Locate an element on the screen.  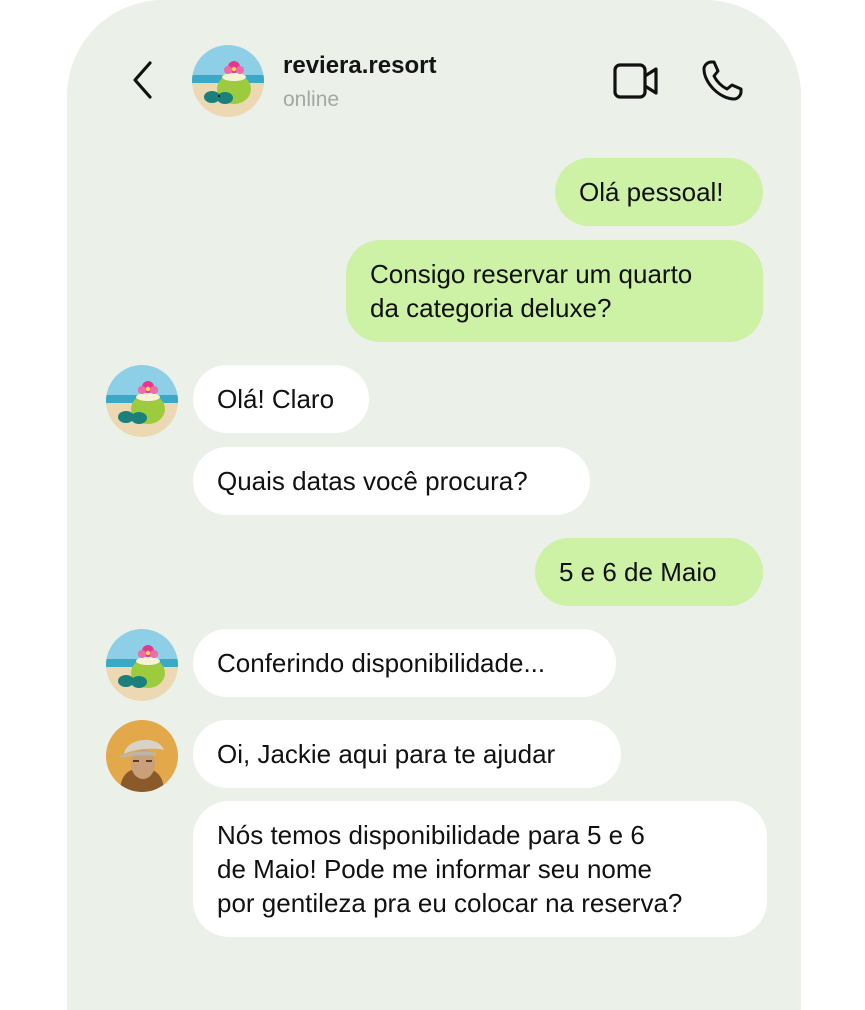
message-text: 5 e 6 de Maio is located at coordinates (638, 572).